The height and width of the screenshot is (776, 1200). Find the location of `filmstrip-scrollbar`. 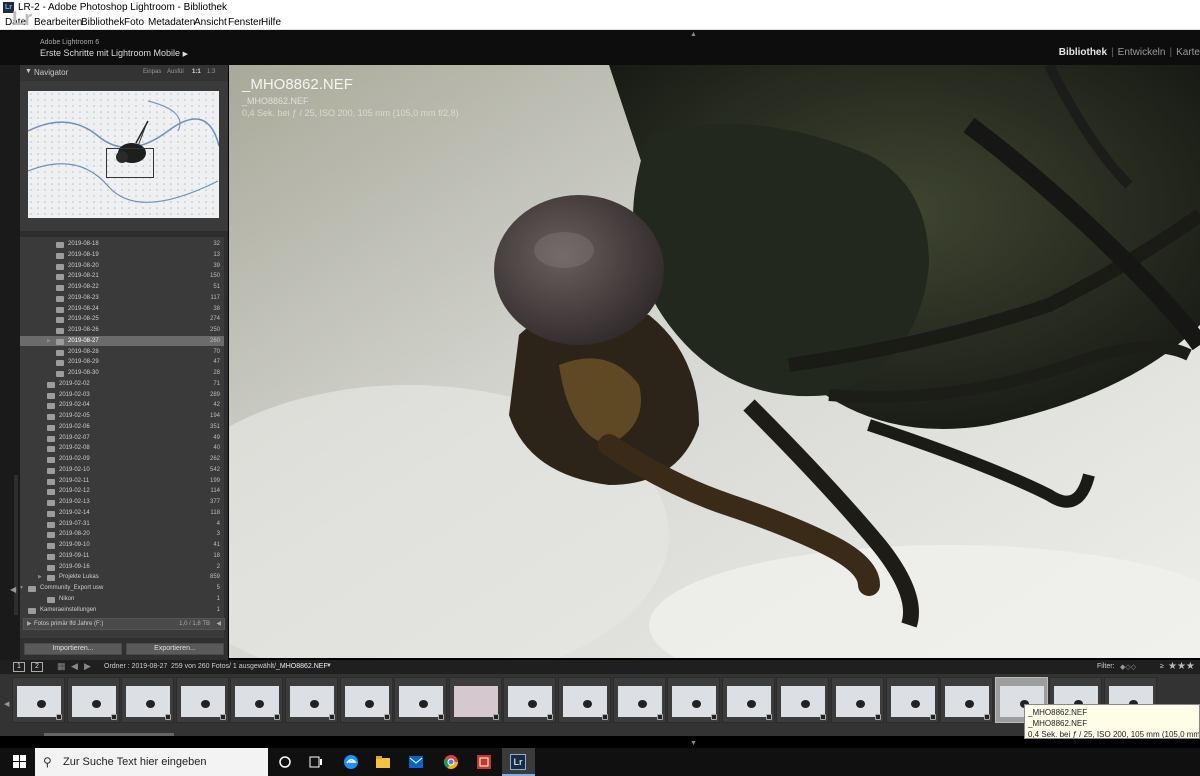

filmstrip-scrollbar is located at coordinates (109, 734).